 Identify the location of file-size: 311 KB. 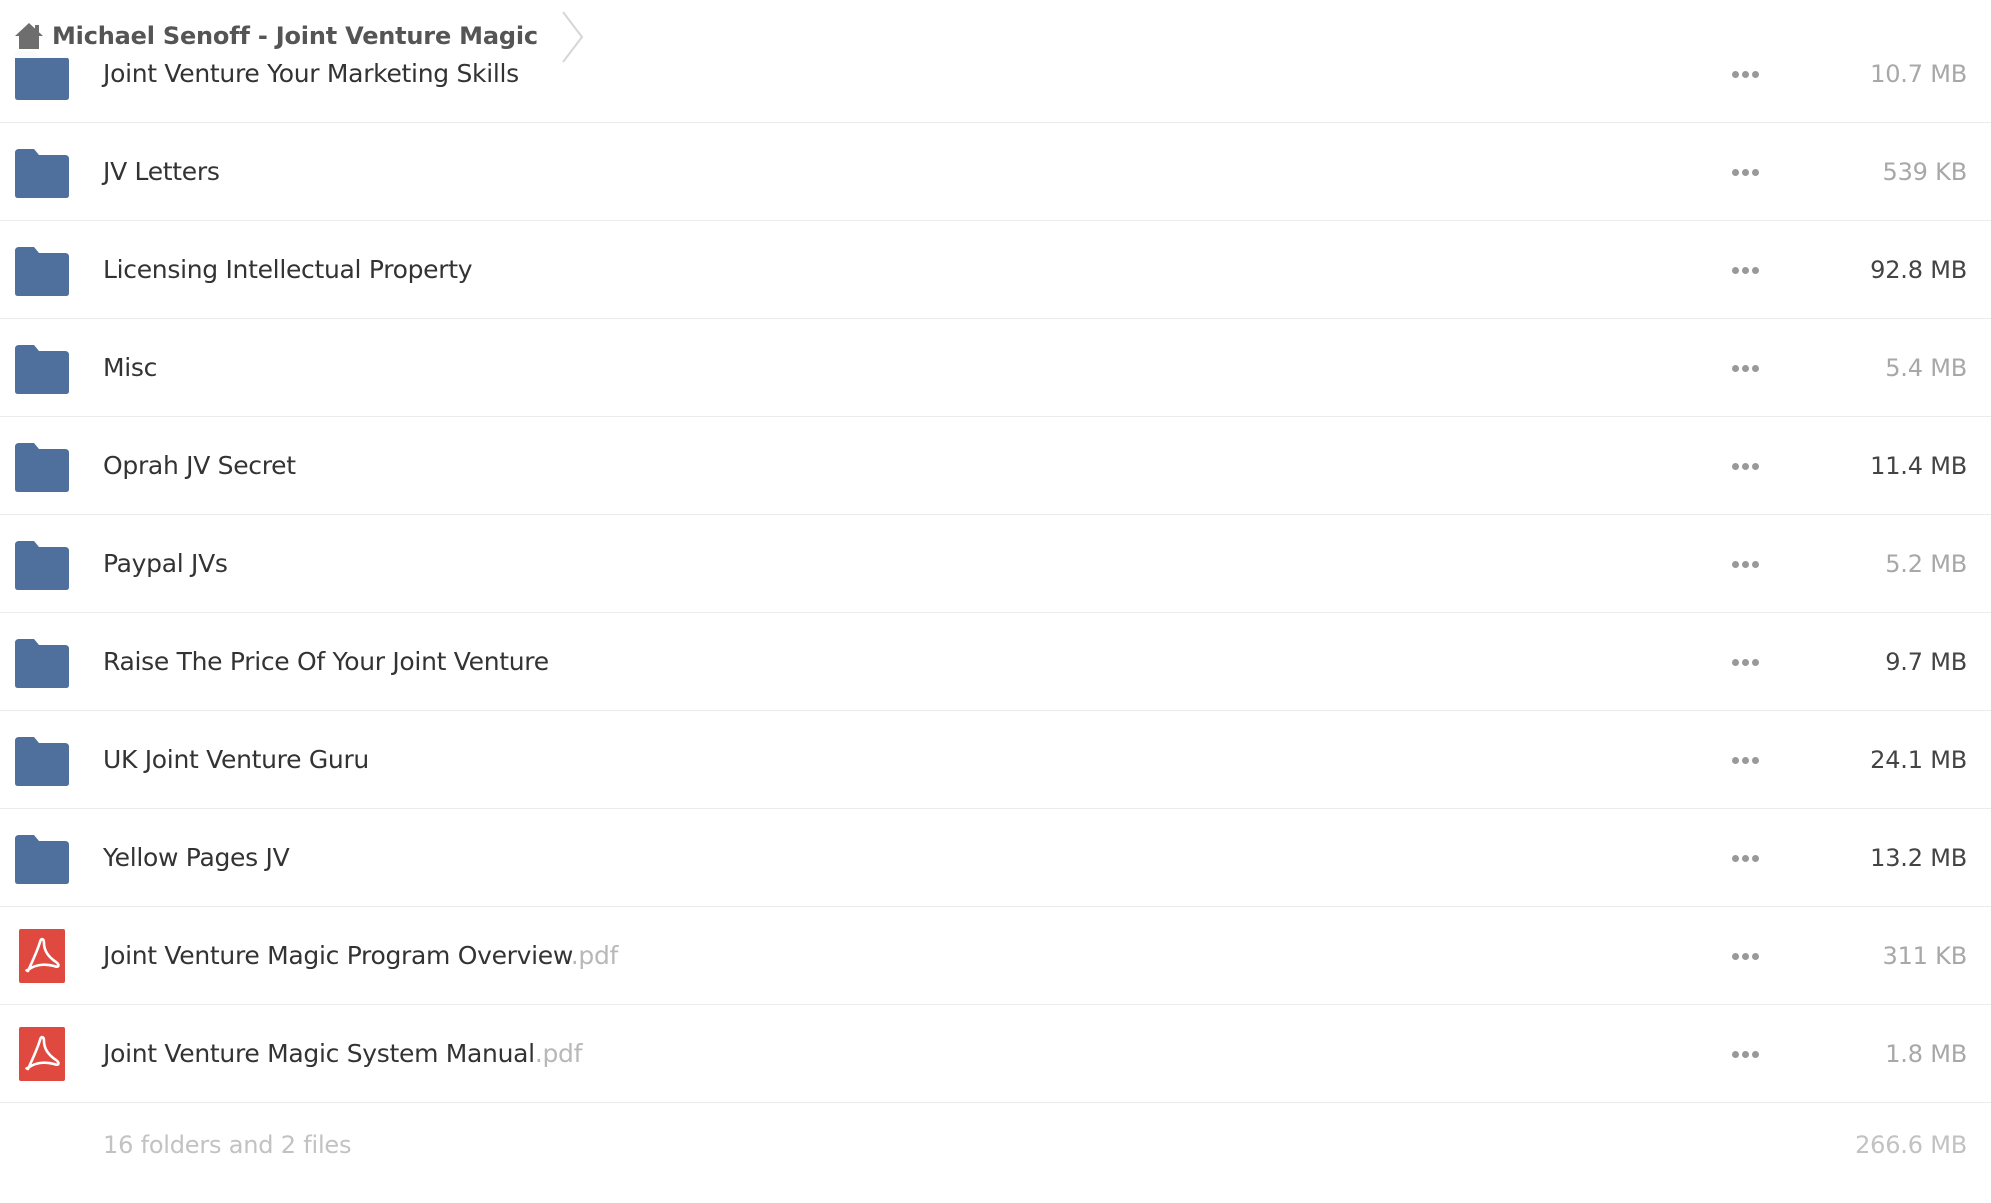
(1925, 956).